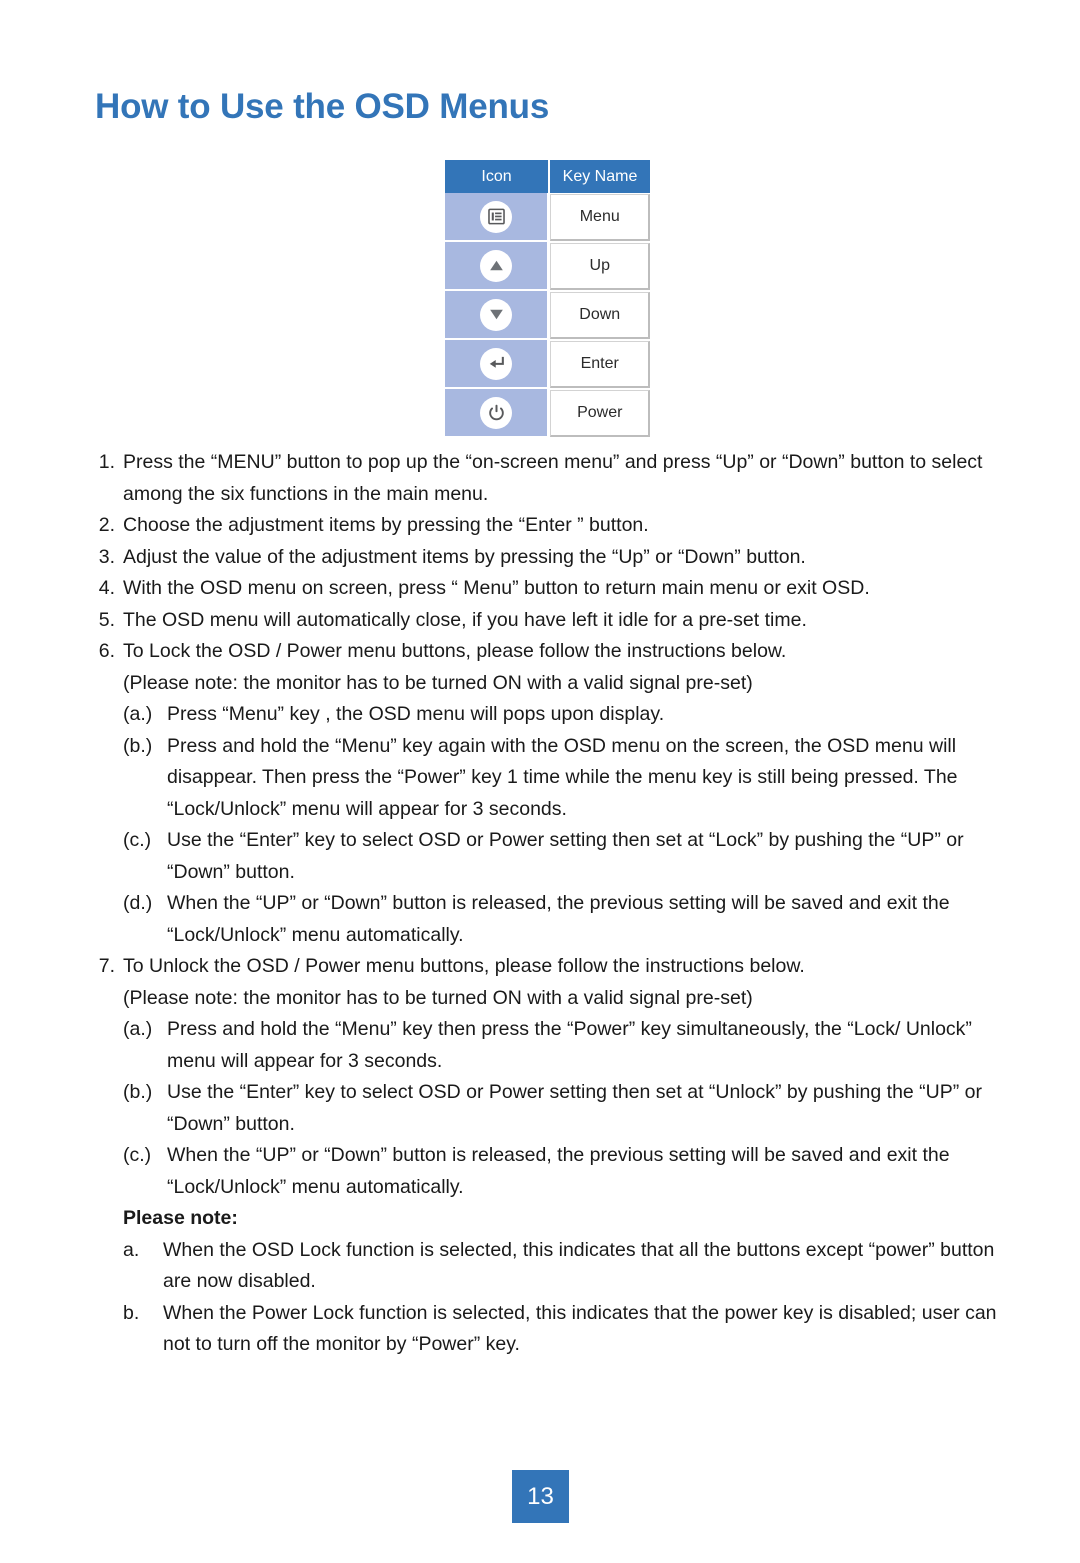 This screenshot has width=1080, height=1563. What do you see at coordinates (599, 176) in the screenshot?
I see `column-header-key-name: Key Name` at bounding box center [599, 176].